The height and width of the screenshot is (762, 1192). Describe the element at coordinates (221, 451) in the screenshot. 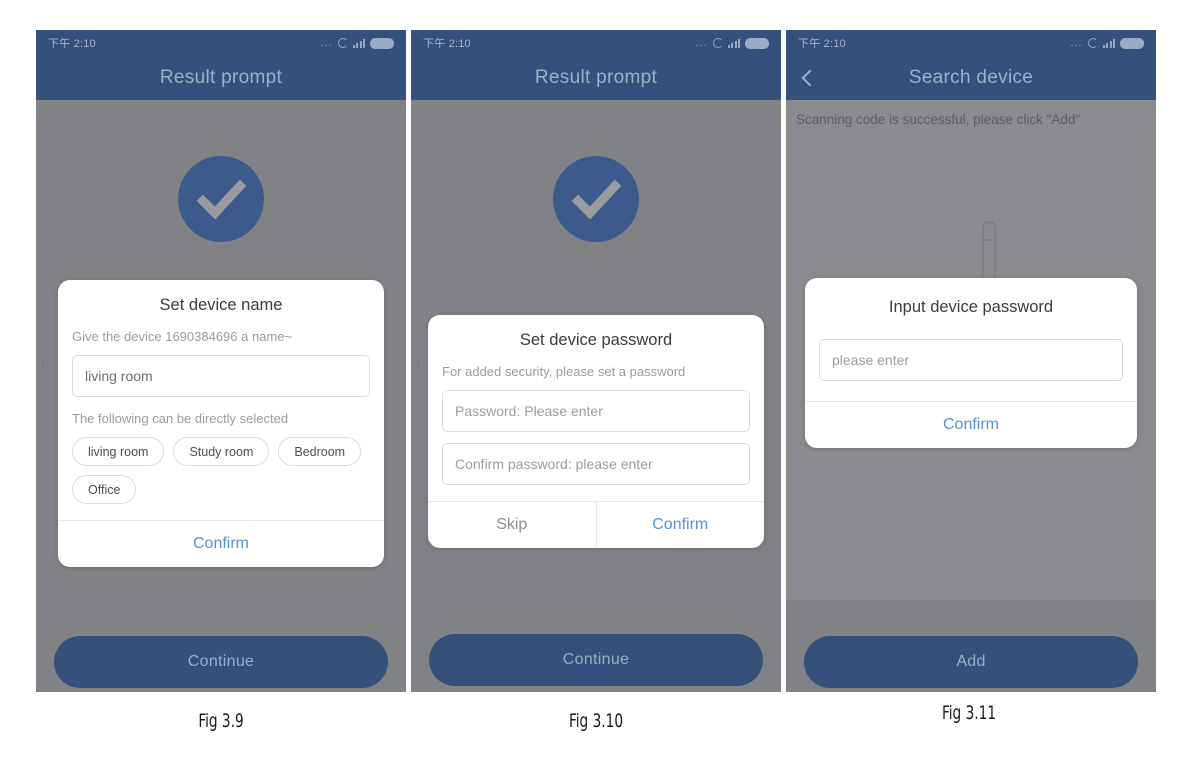

I see `chip-study-room: Study room` at that location.